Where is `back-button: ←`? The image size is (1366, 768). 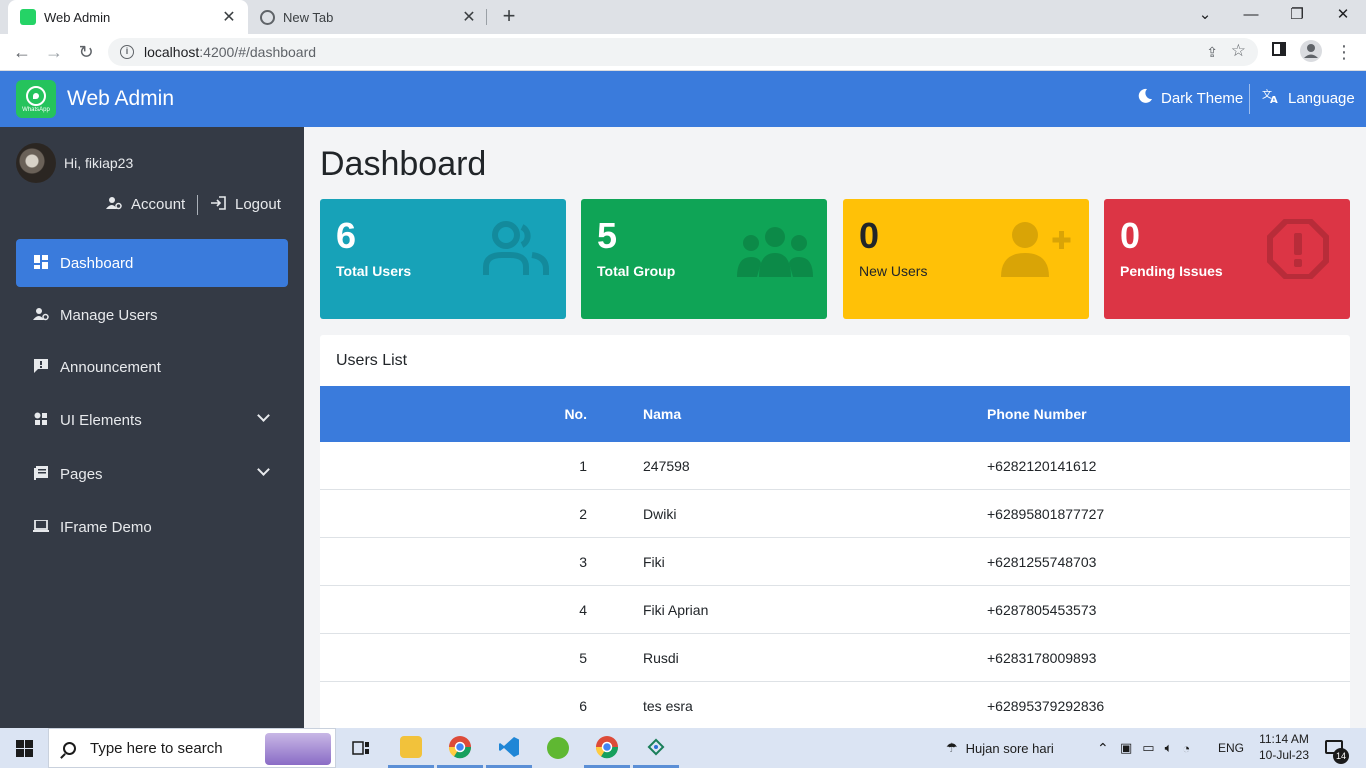
back-button: ← is located at coordinates (22, 52).